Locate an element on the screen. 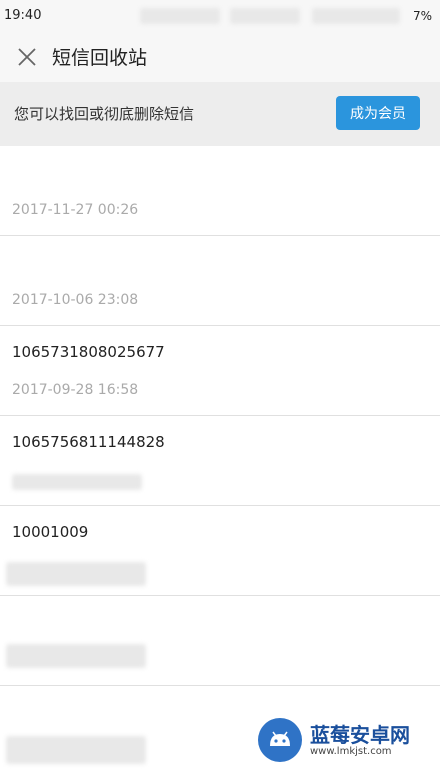  banner-text: 您可以找回或彻底删除短信 is located at coordinates (104, 114).